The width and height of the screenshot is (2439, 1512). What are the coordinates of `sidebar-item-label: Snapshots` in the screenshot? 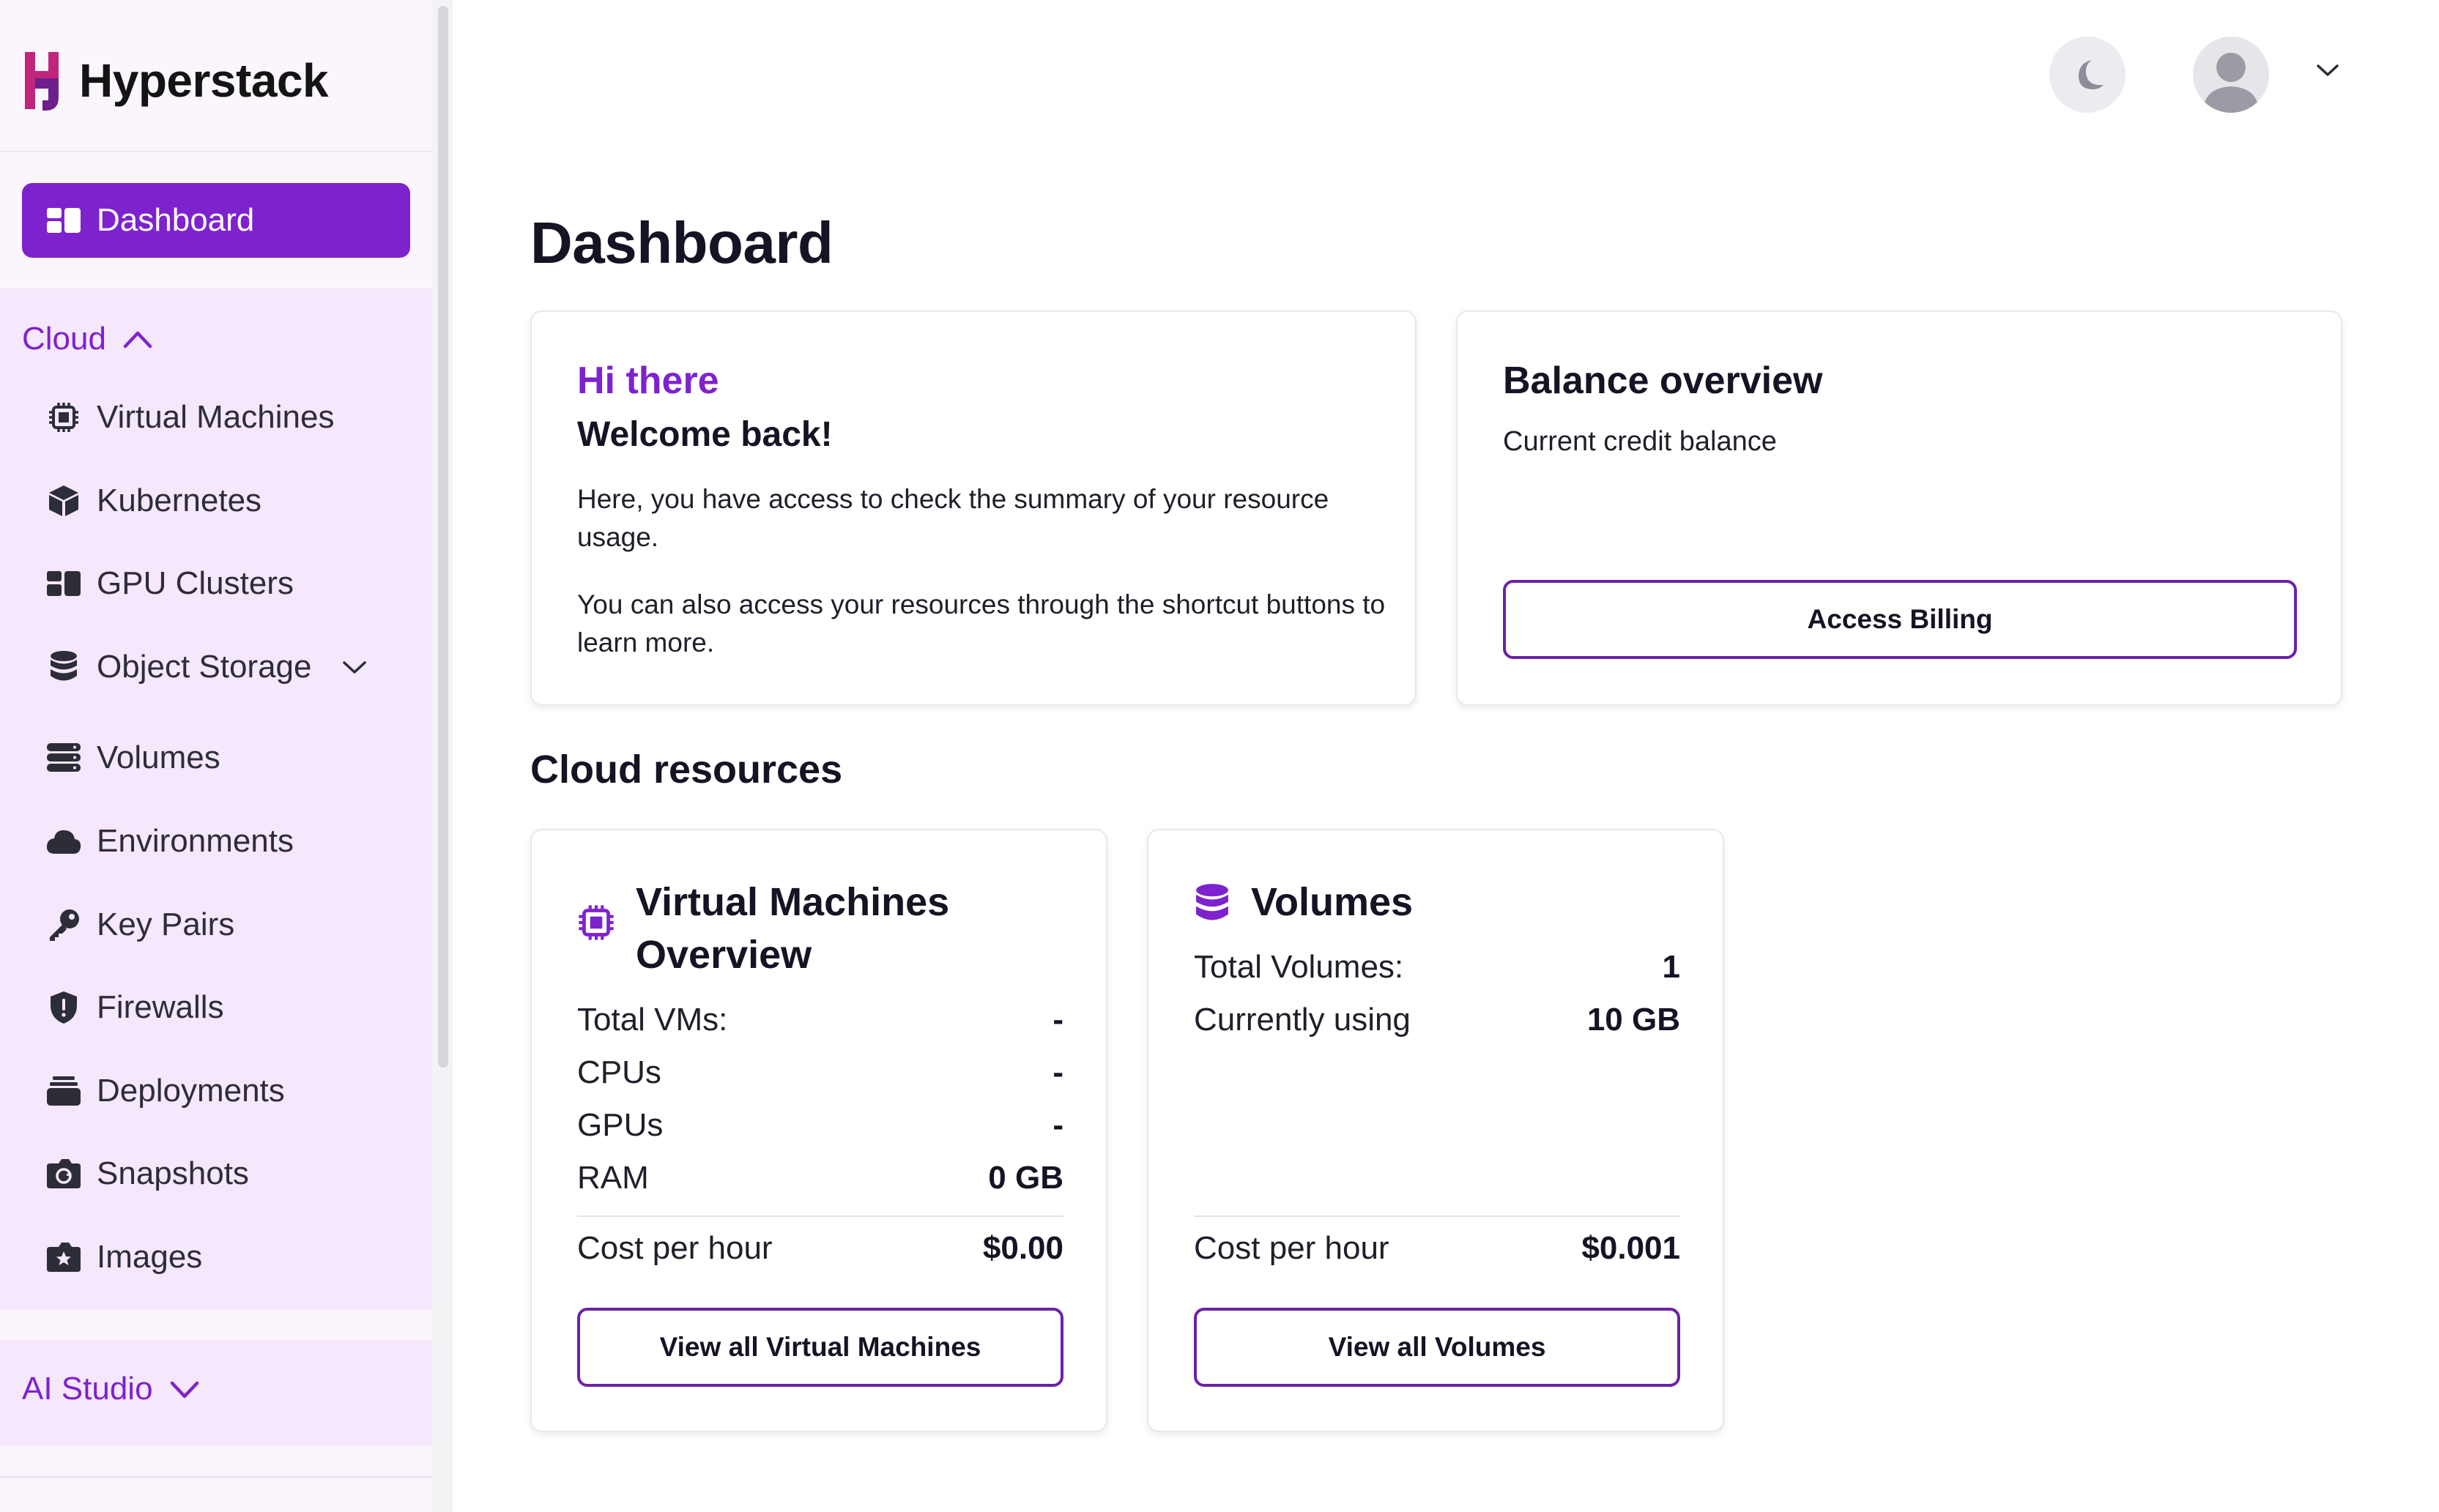 It's located at (173, 1173).